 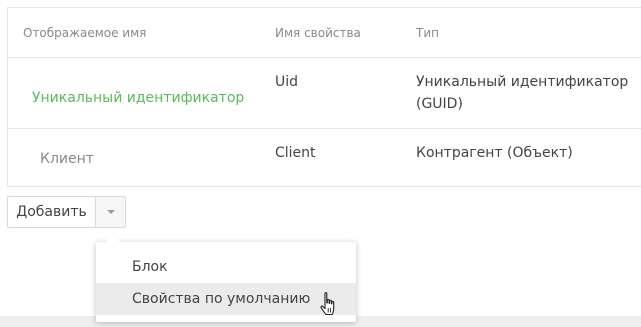 I want to click on type-cell-line-1: Уникальный идентификатор, so click(x=522, y=82).